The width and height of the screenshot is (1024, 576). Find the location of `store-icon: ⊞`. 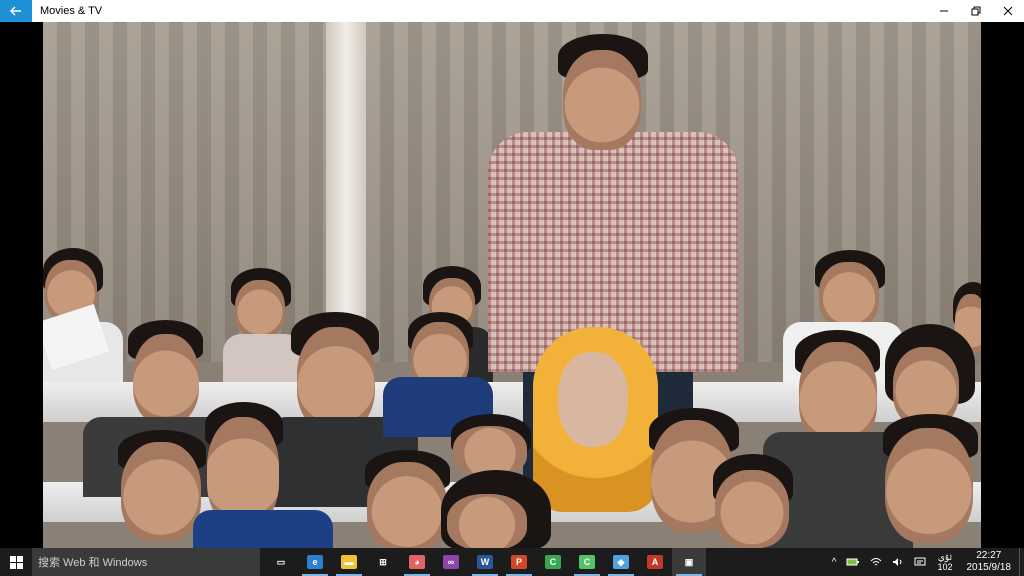

store-icon: ⊞ is located at coordinates (383, 561).